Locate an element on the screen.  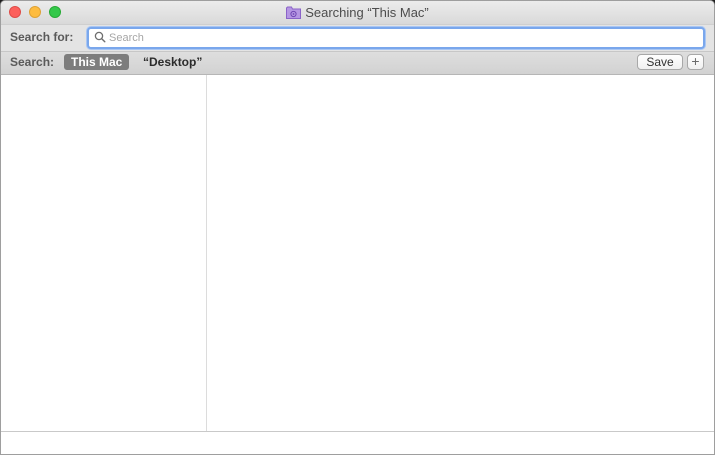
plus-icon: + is located at coordinates (695, 61).